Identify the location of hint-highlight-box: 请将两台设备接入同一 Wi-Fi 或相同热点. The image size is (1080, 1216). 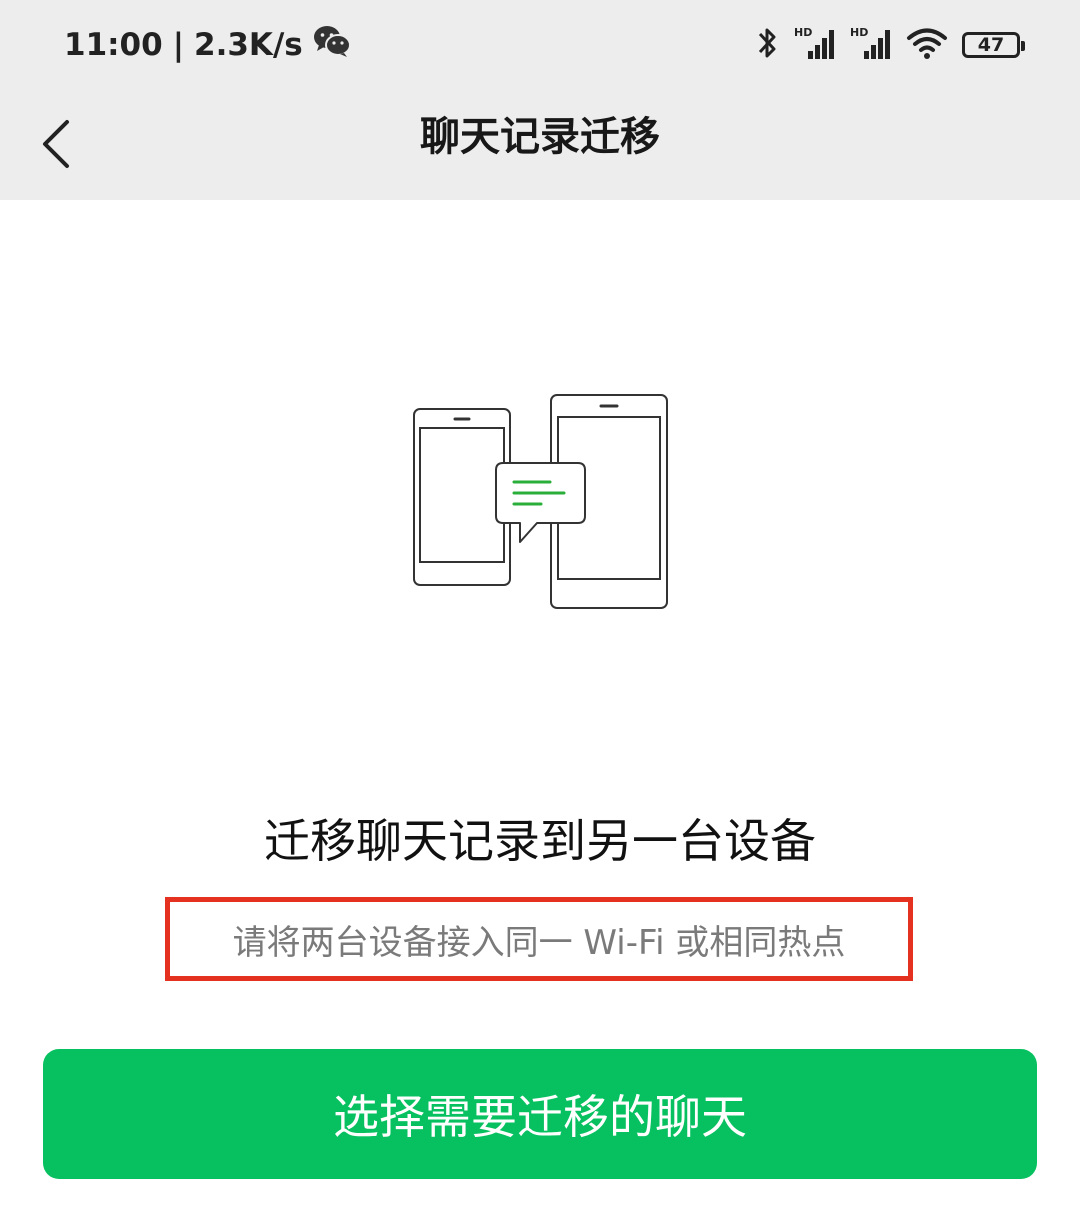
(539, 939).